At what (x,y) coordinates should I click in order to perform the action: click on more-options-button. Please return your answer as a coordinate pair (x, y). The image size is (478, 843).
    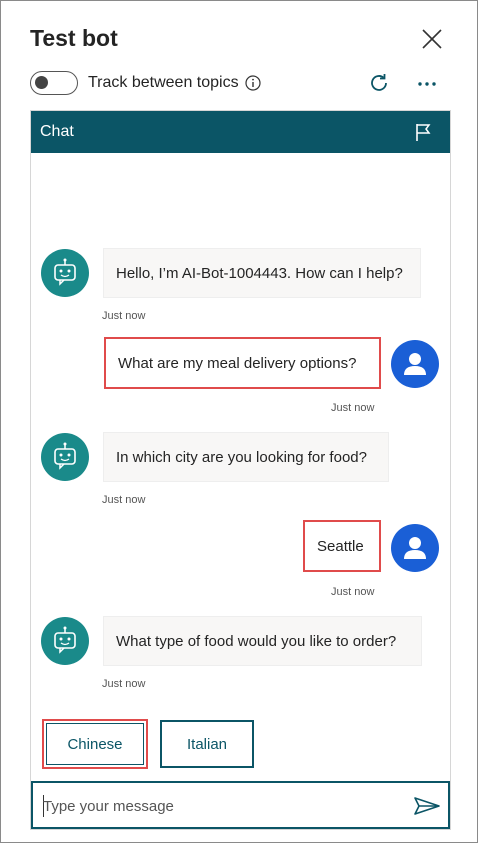
    Looking at the image, I should click on (427, 83).